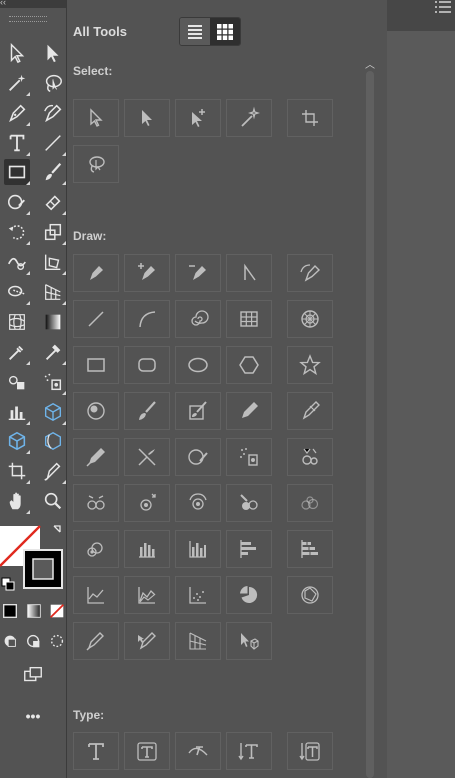  I want to click on free-transform-tool-icon, so click(53, 262).